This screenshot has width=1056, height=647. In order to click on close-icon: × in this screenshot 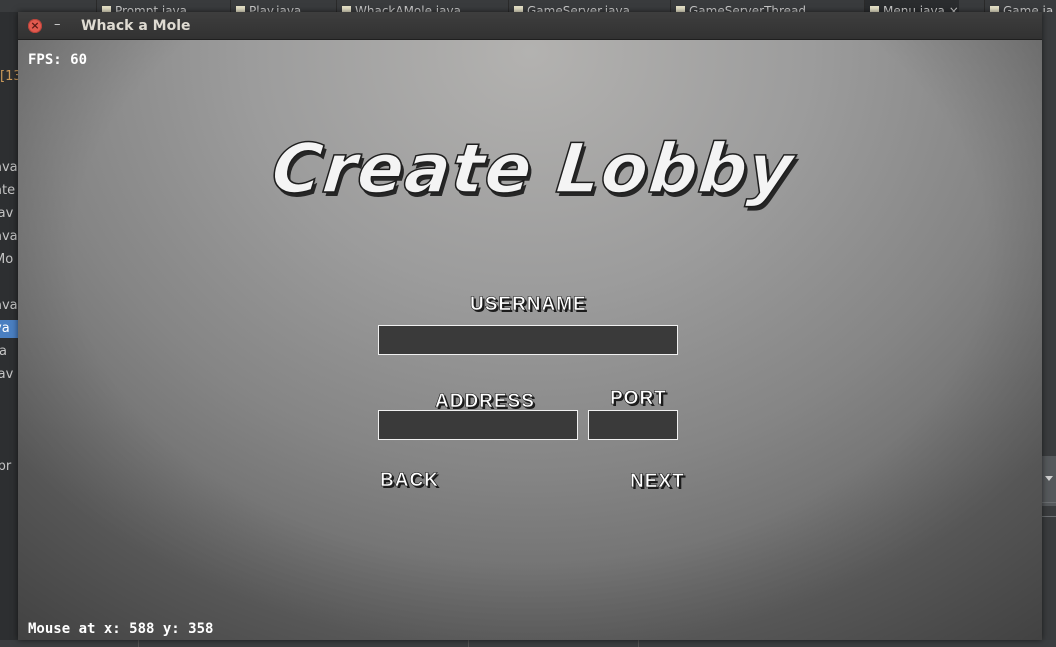, I will do `click(35, 25)`.